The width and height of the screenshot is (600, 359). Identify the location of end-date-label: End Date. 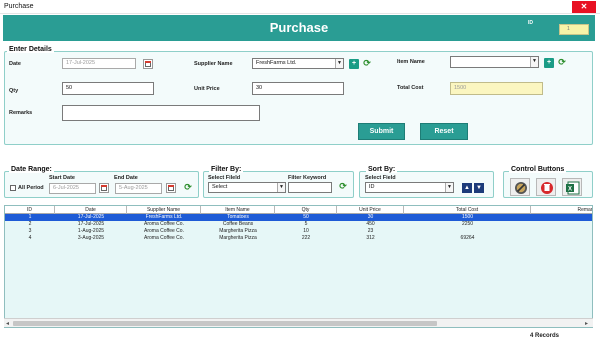
(126, 178).